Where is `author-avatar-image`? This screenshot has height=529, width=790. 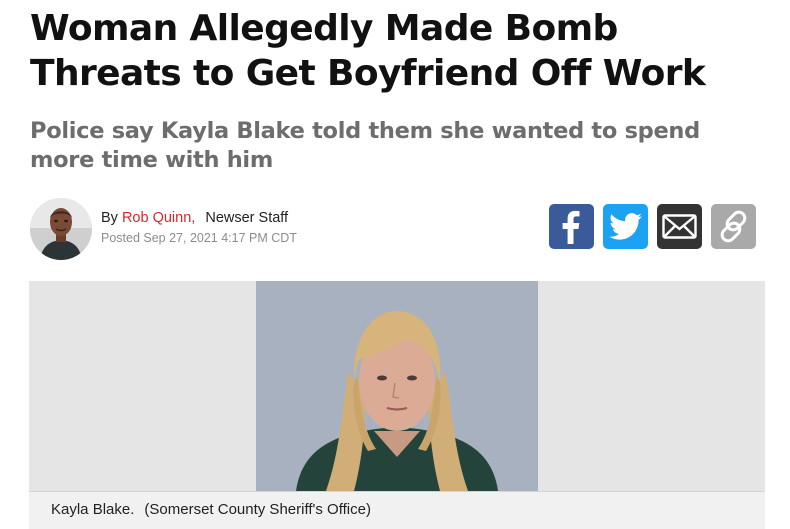 author-avatar-image is located at coordinates (61, 229).